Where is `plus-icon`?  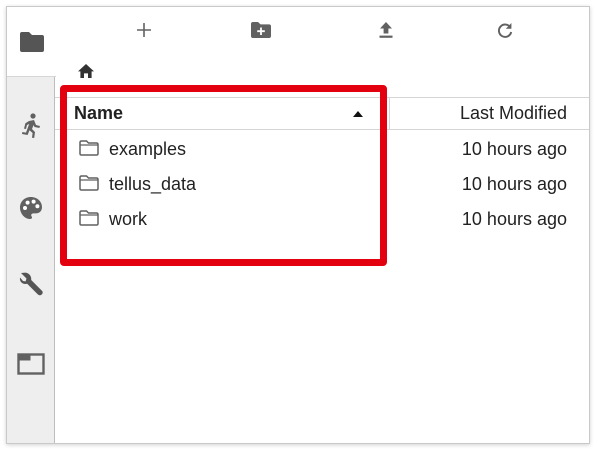
plus-icon is located at coordinates (144, 32).